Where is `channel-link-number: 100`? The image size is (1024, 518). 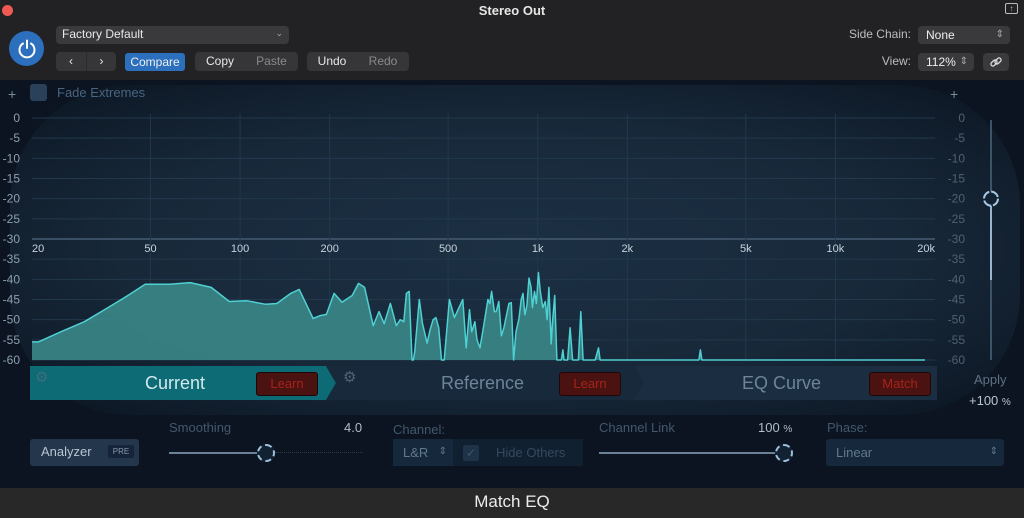
channel-link-number: 100 is located at coordinates (769, 427).